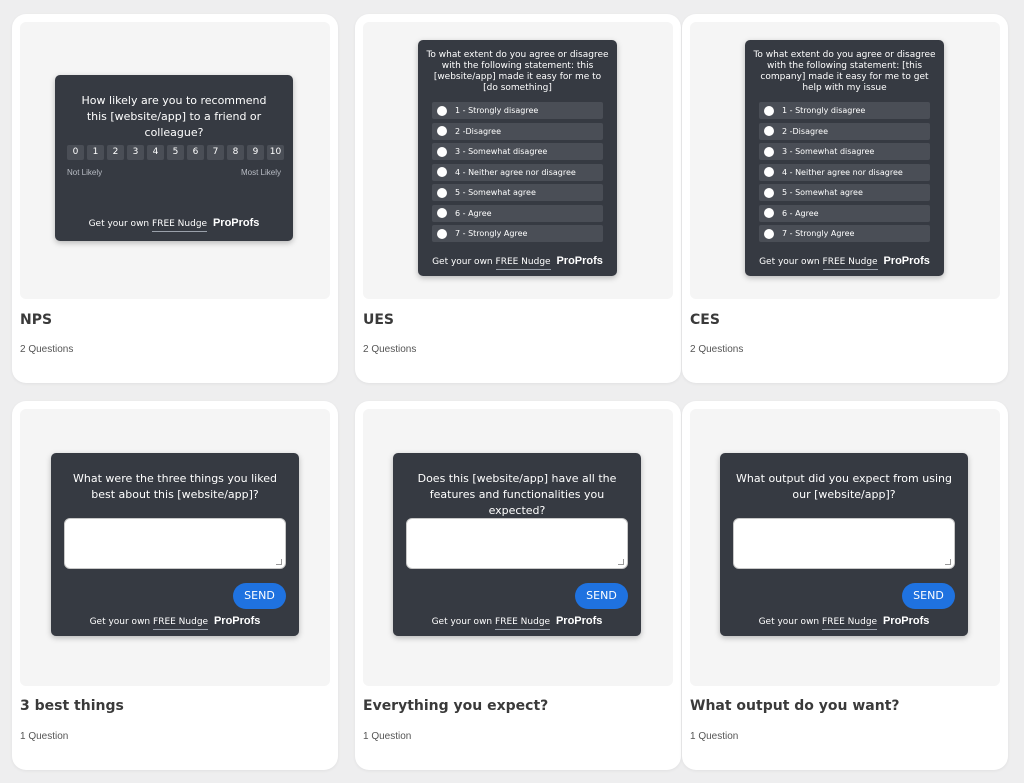  I want to click on nps-score-option: 2, so click(115, 152).